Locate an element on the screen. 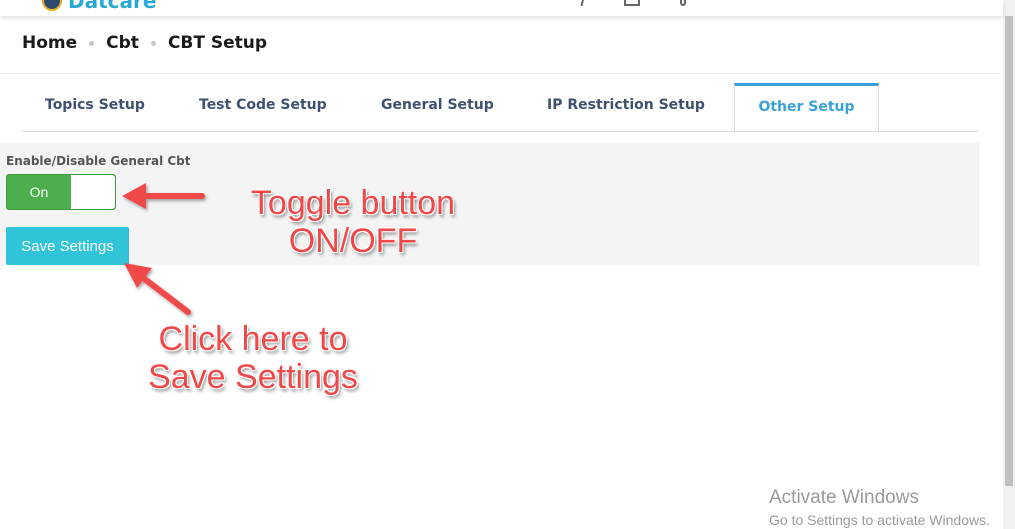 Image resolution: width=1015 pixels, height=529 pixels. search-icon is located at coordinates (581, 3).